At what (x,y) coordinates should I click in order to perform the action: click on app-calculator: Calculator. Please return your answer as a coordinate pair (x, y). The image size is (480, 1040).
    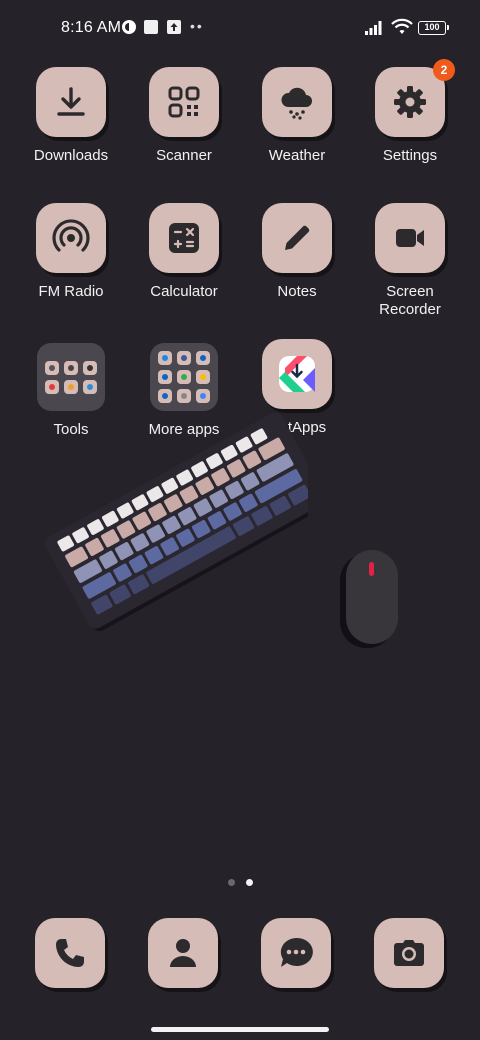
    Looking at the image, I should click on (184, 252).